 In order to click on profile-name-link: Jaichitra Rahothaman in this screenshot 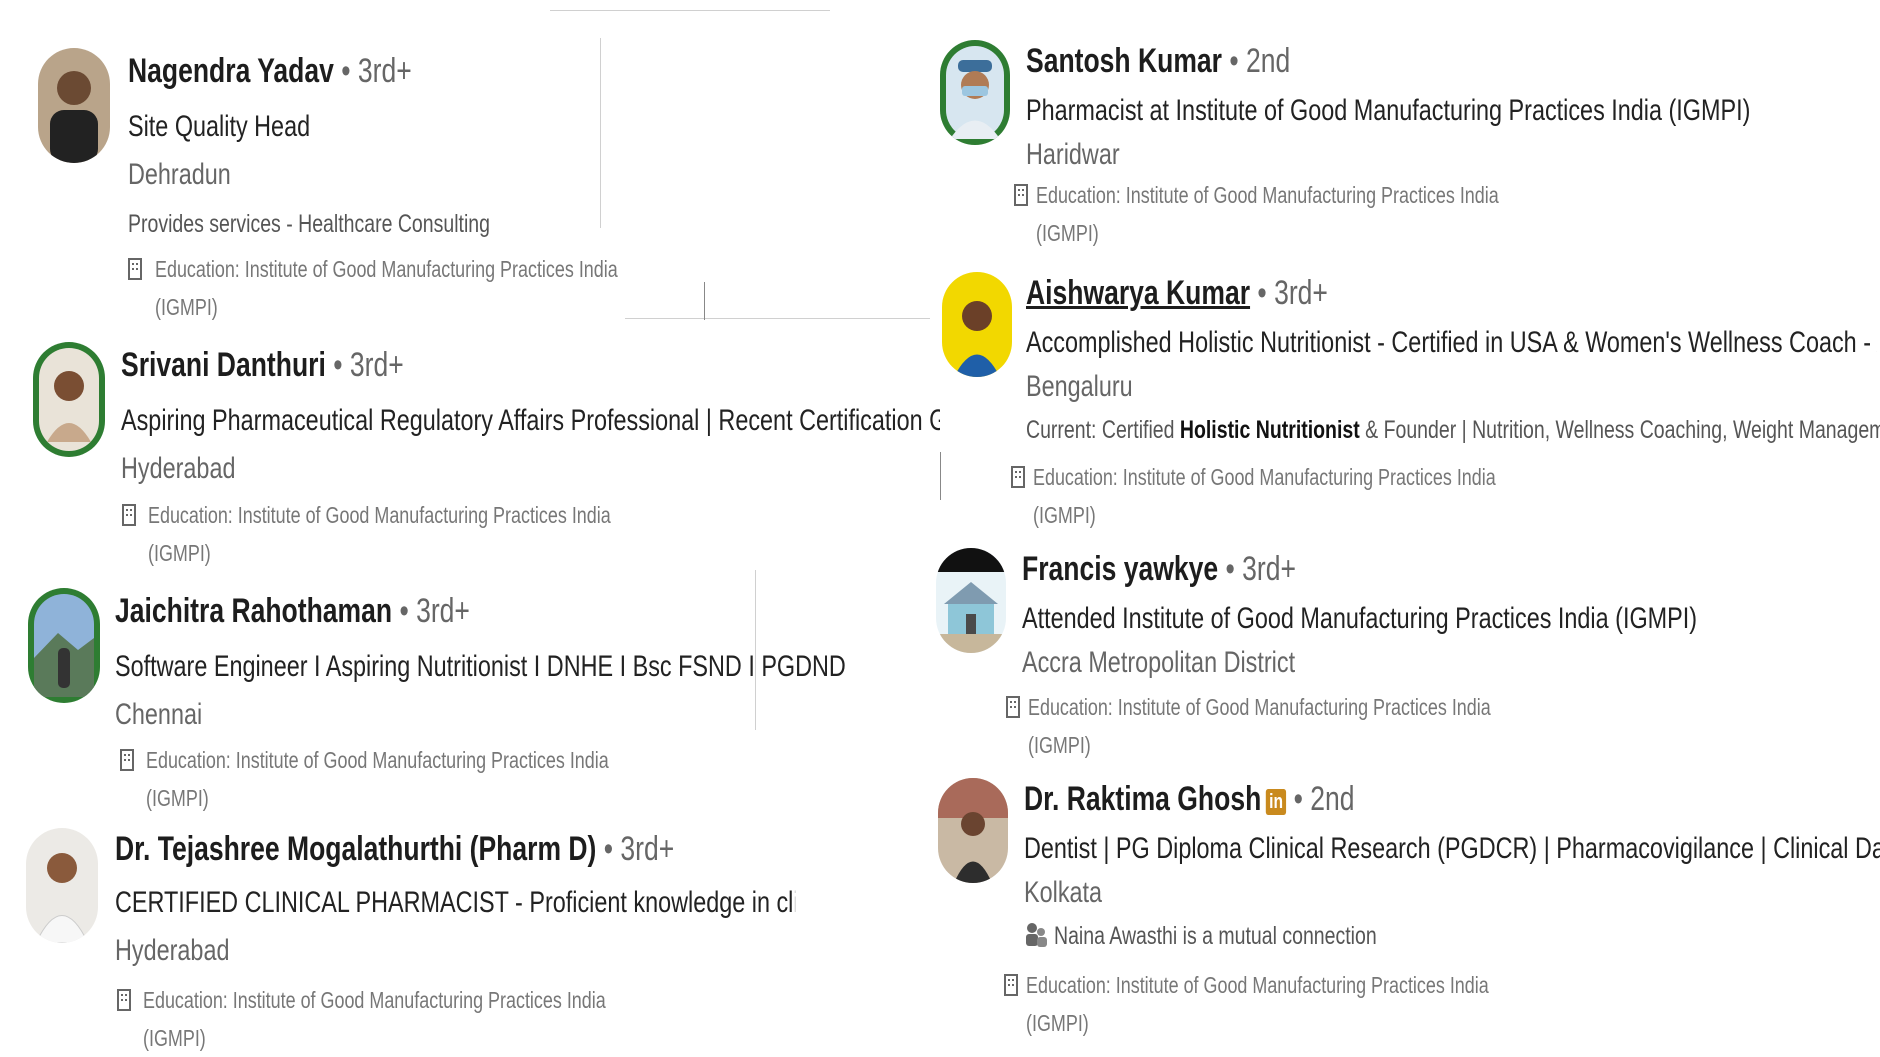, I will do `click(253, 611)`.